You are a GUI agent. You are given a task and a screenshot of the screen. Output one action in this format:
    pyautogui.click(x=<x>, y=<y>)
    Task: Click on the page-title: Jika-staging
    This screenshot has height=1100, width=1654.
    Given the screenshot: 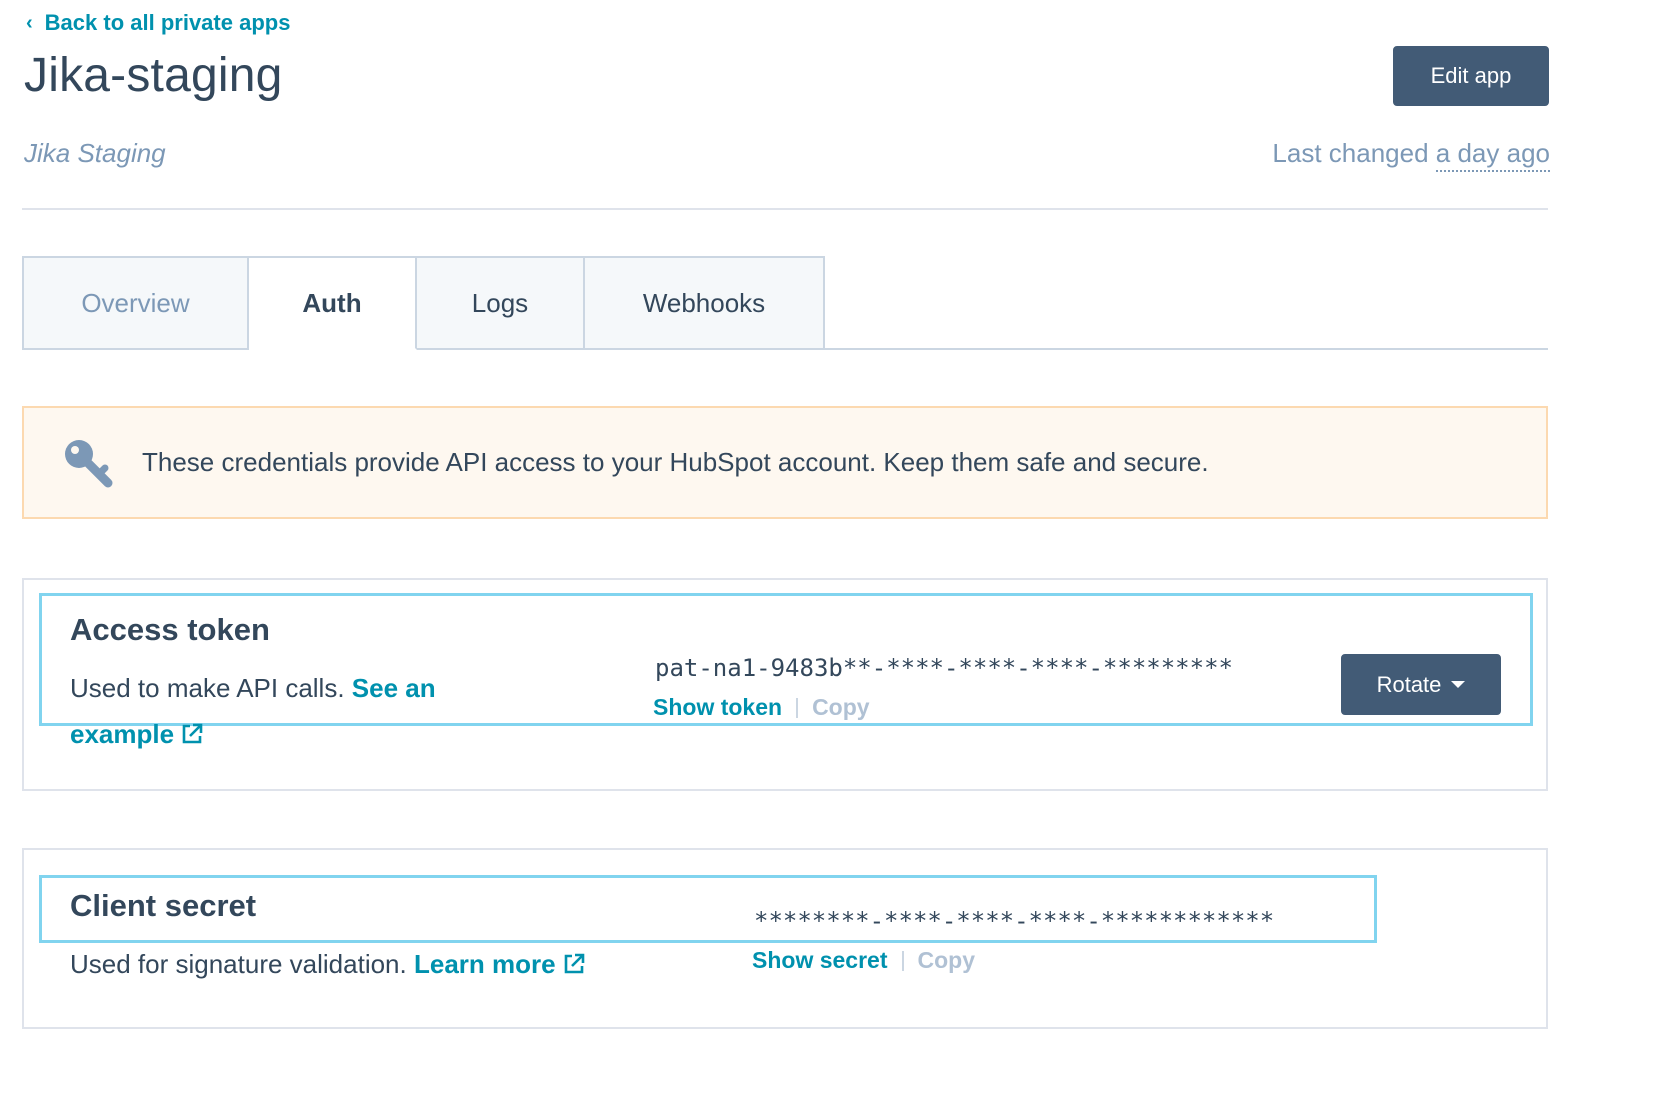 What is the action you would take?
    pyautogui.click(x=153, y=75)
    